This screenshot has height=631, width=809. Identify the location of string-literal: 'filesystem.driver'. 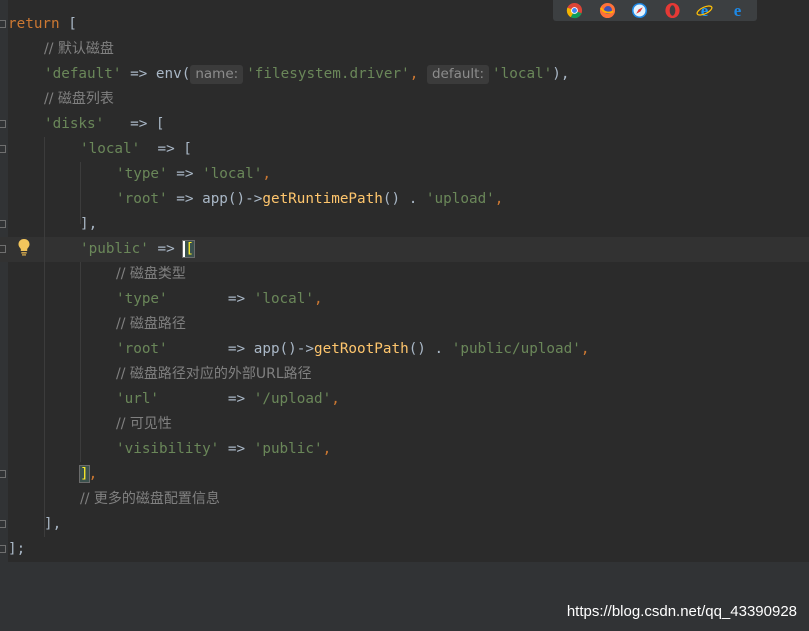
(328, 74).